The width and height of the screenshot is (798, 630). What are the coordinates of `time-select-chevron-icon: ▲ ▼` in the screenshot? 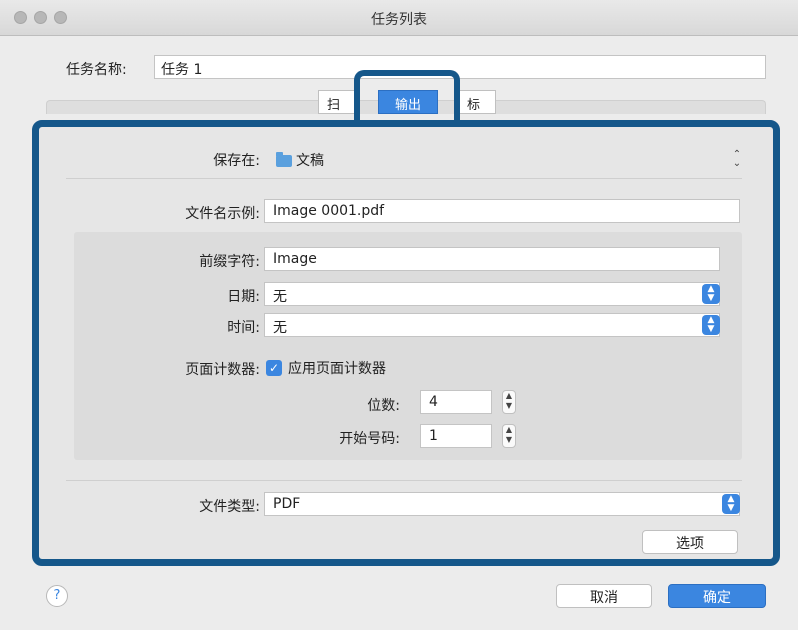 It's located at (711, 325).